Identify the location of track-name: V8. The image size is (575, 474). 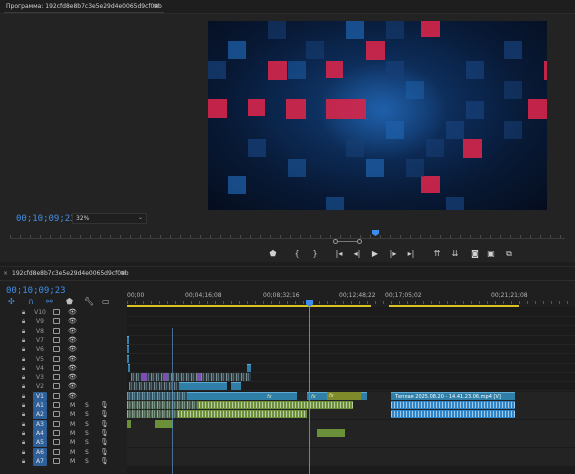
(40, 331).